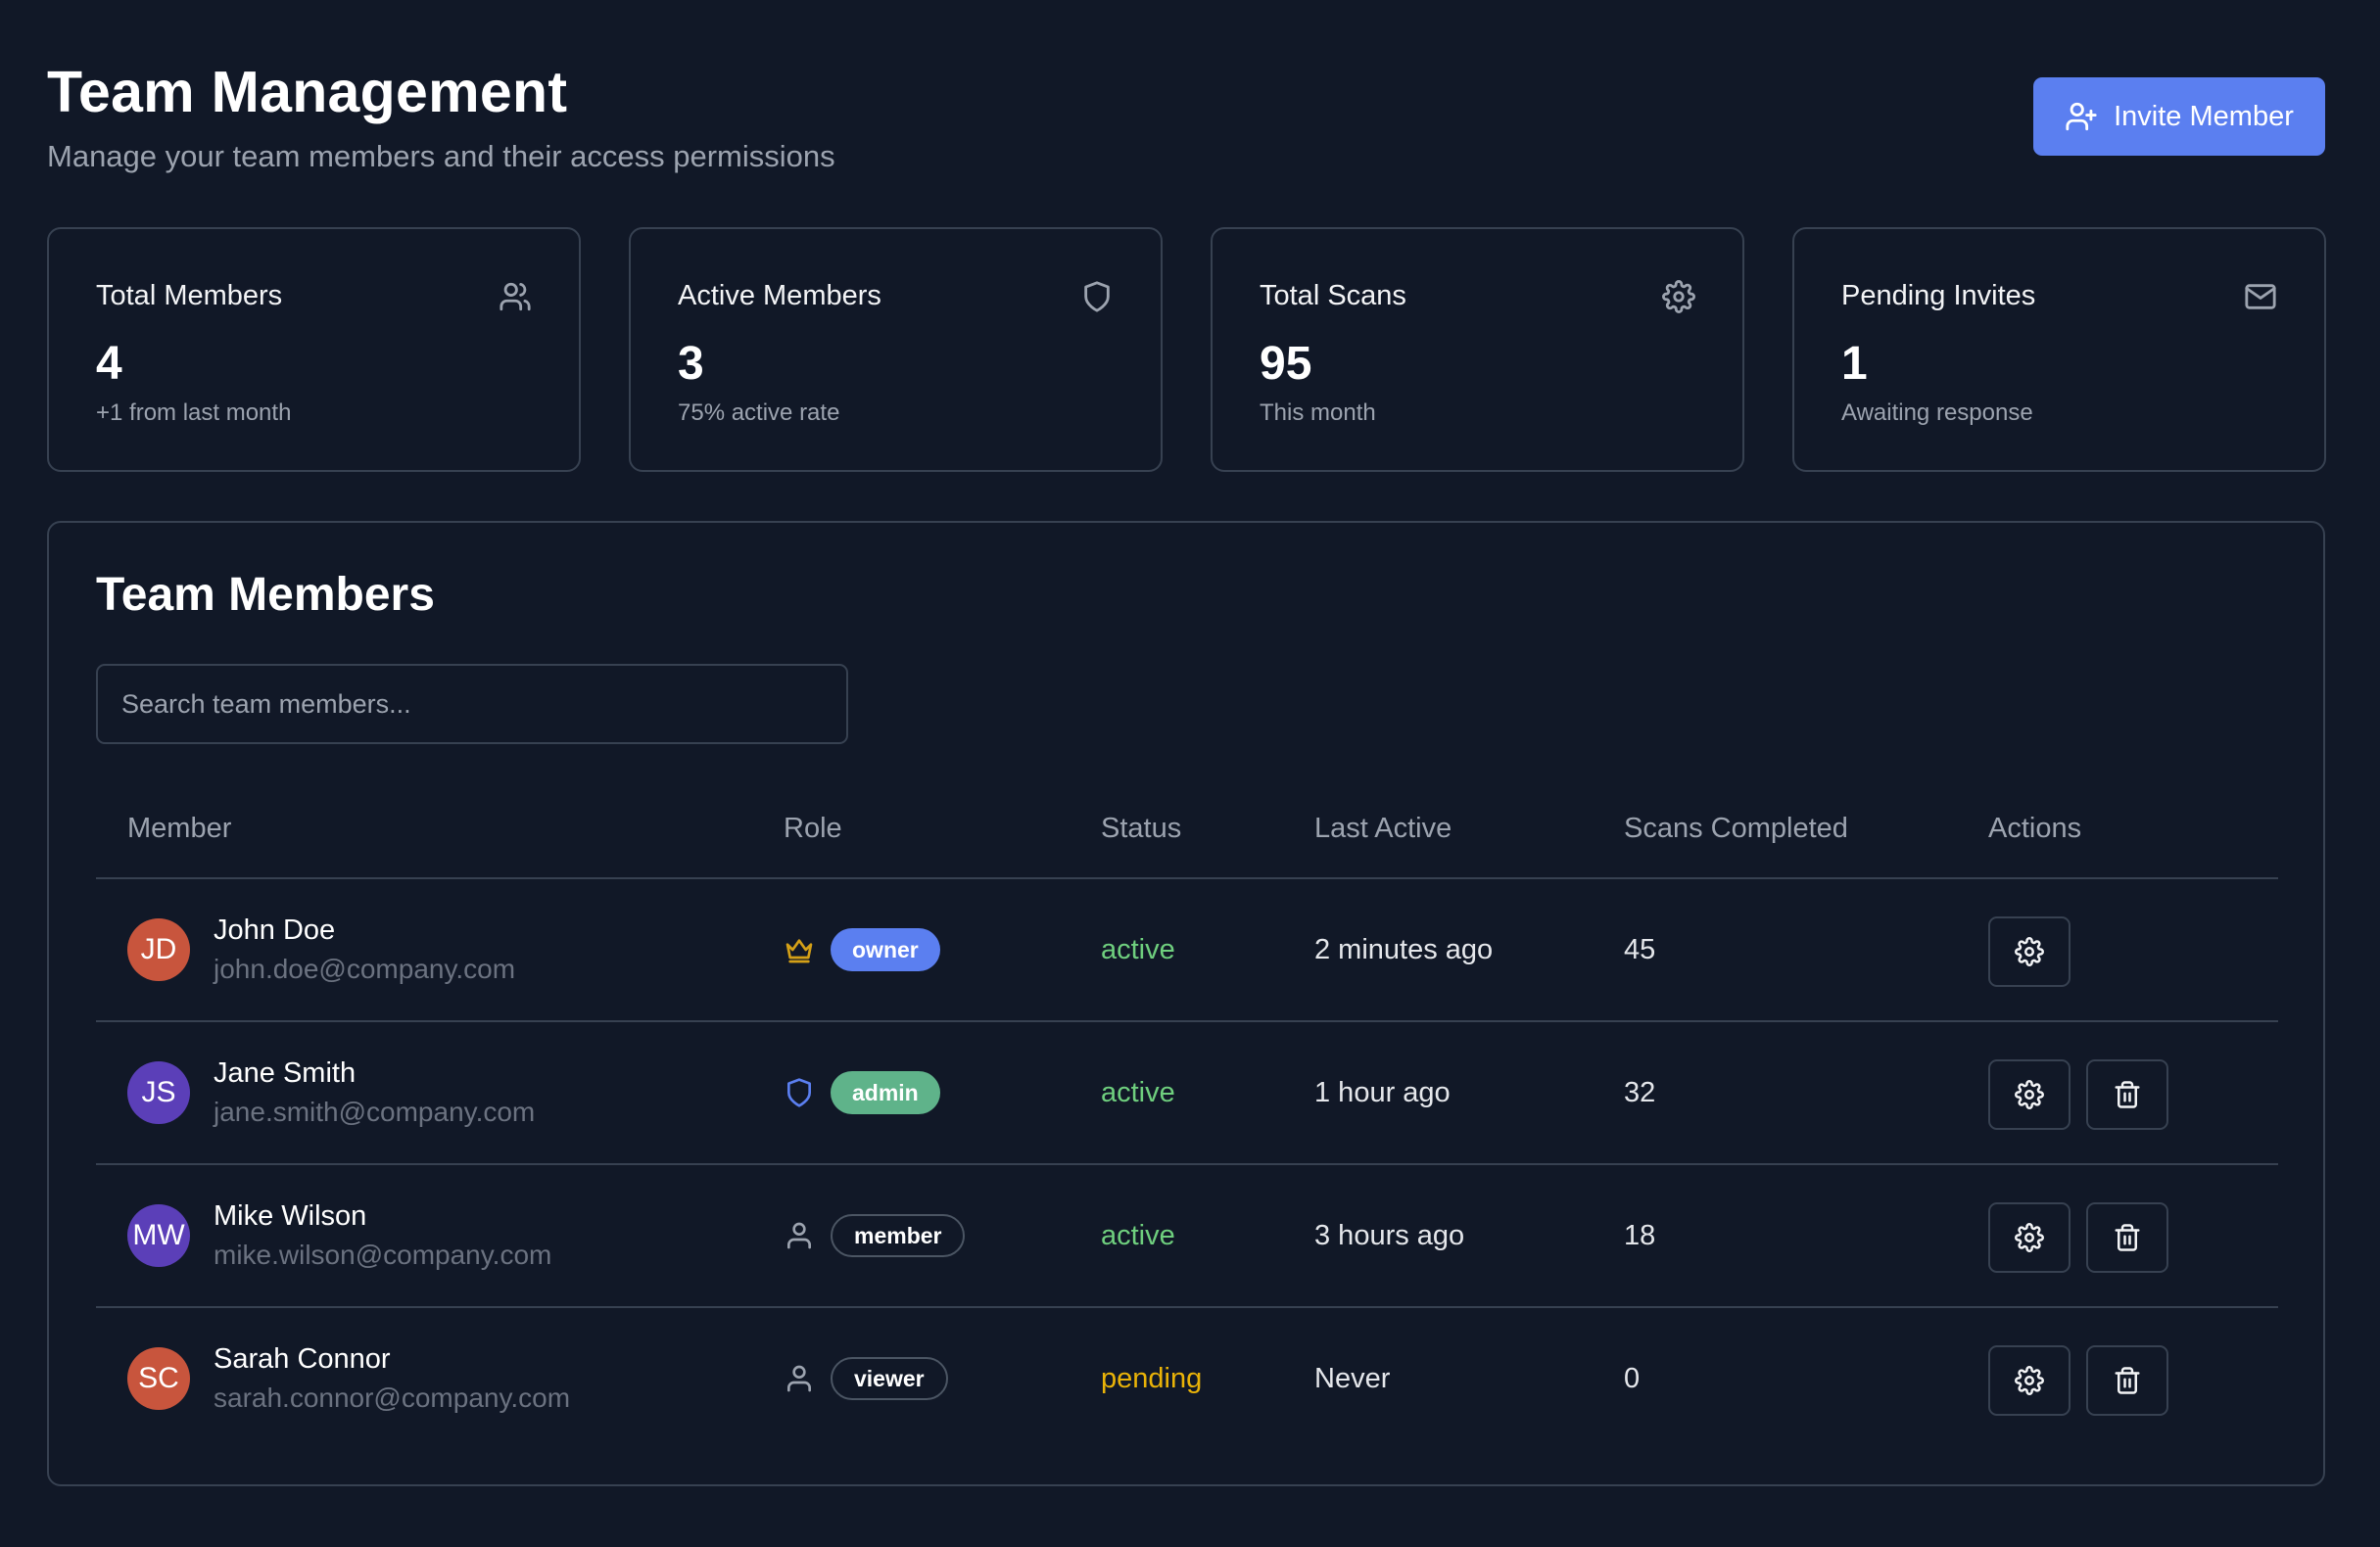 This screenshot has width=2380, height=1547. Describe the element at coordinates (2081, 116) in the screenshot. I see `user-plus-icon` at that location.